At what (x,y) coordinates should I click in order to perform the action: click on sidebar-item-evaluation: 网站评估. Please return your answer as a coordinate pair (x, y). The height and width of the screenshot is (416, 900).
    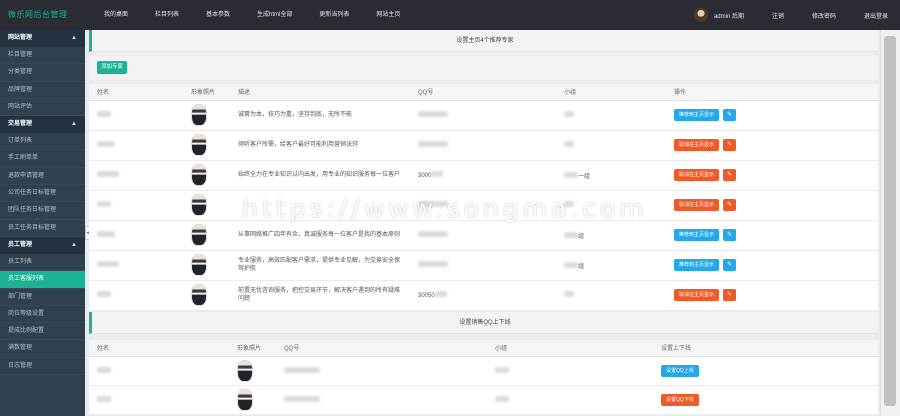
    Looking at the image, I should click on (42, 108).